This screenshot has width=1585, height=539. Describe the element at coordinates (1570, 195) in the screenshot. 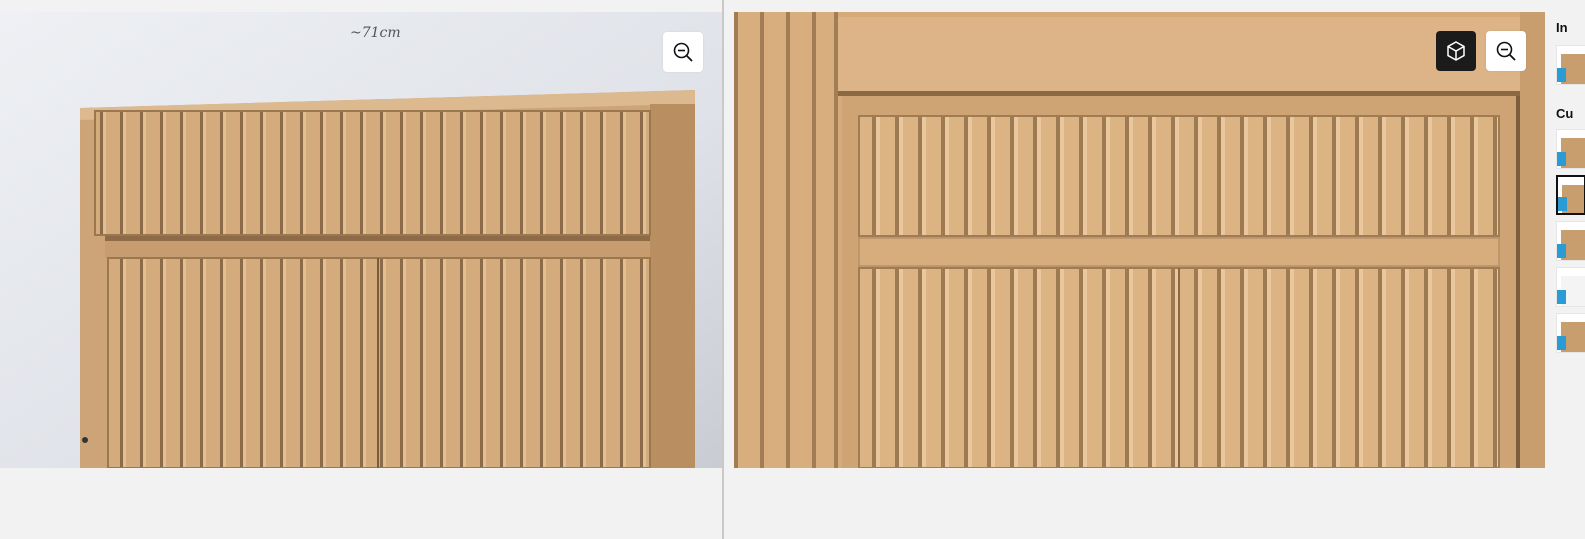

I see `thumbnail-selected` at that location.